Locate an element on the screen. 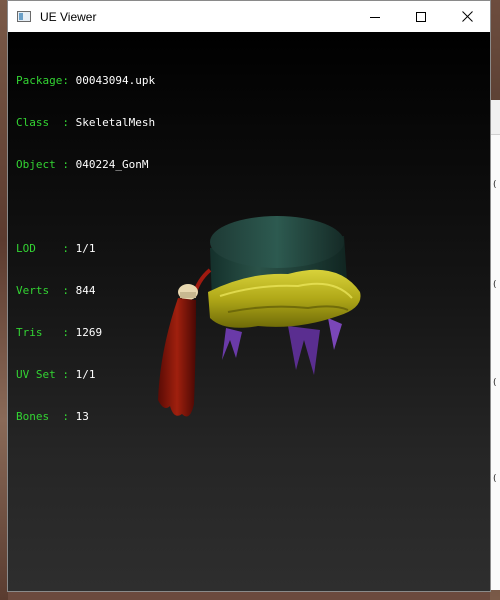  class-label: Class : is located at coordinates (42, 122).